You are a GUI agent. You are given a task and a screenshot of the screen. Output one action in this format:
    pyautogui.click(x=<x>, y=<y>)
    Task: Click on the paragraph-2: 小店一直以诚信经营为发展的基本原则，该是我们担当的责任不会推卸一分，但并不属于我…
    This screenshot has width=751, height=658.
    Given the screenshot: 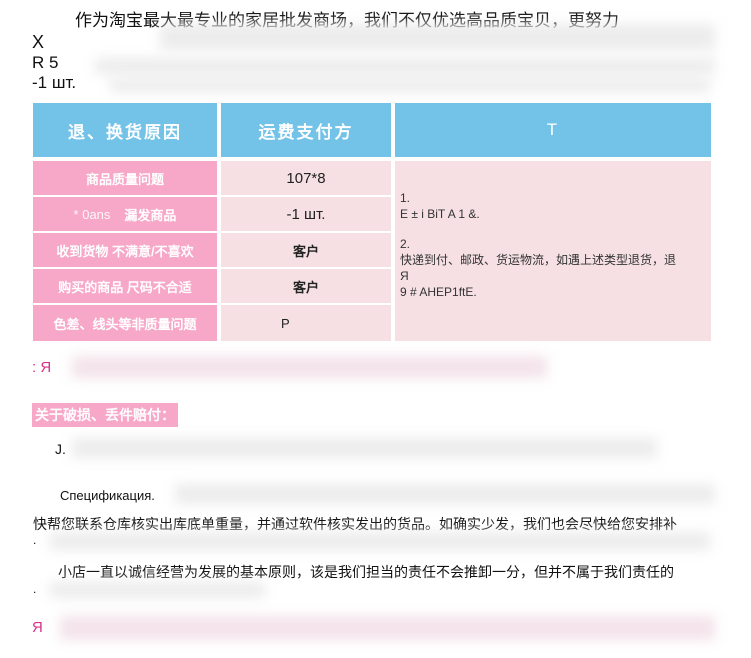 What is the action you would take?
    pyautogui.click(x=366, y=572)
    